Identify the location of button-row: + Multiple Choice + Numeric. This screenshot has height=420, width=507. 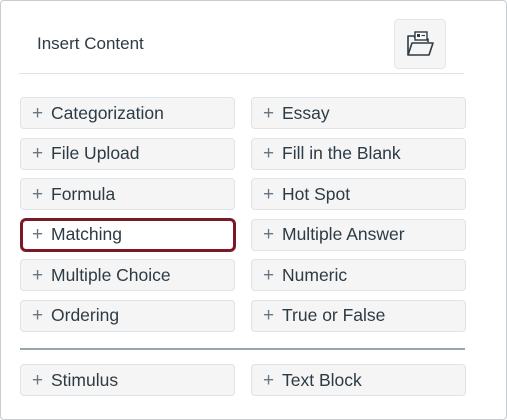
(243, 275).